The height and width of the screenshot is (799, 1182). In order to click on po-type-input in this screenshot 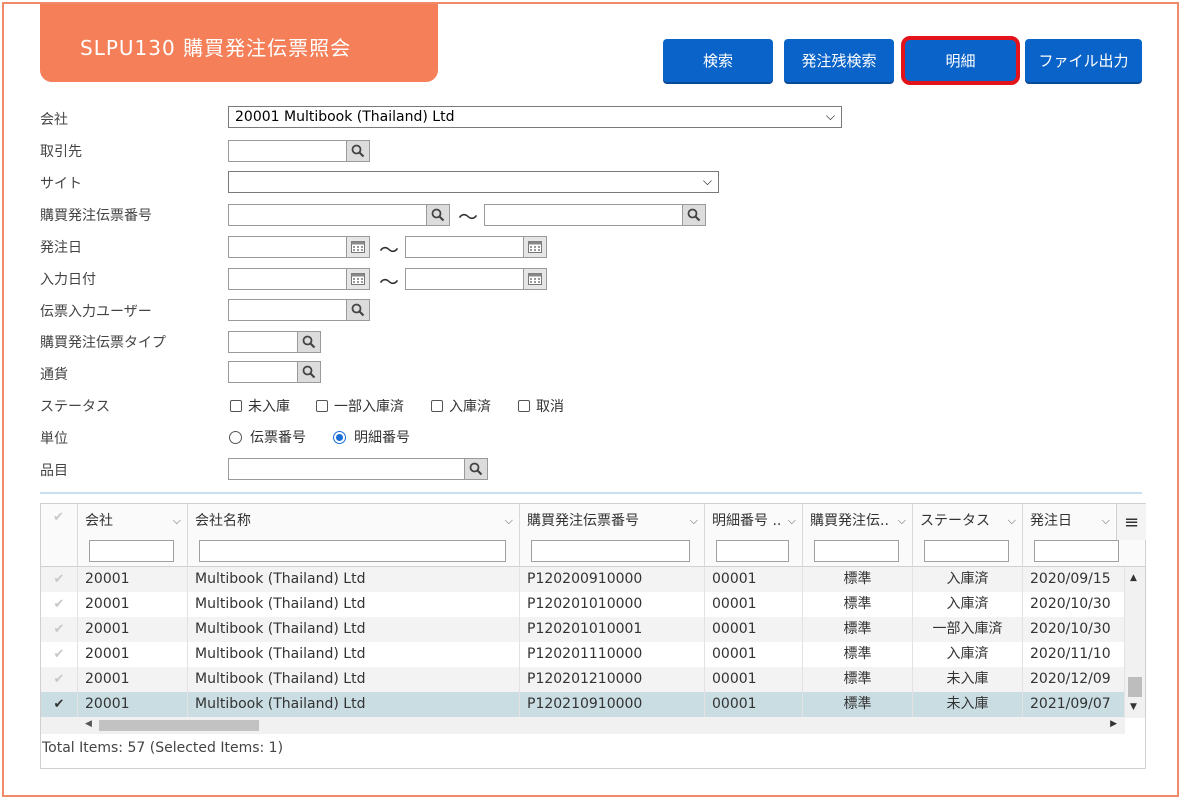, I will do `click(263, 342)`.